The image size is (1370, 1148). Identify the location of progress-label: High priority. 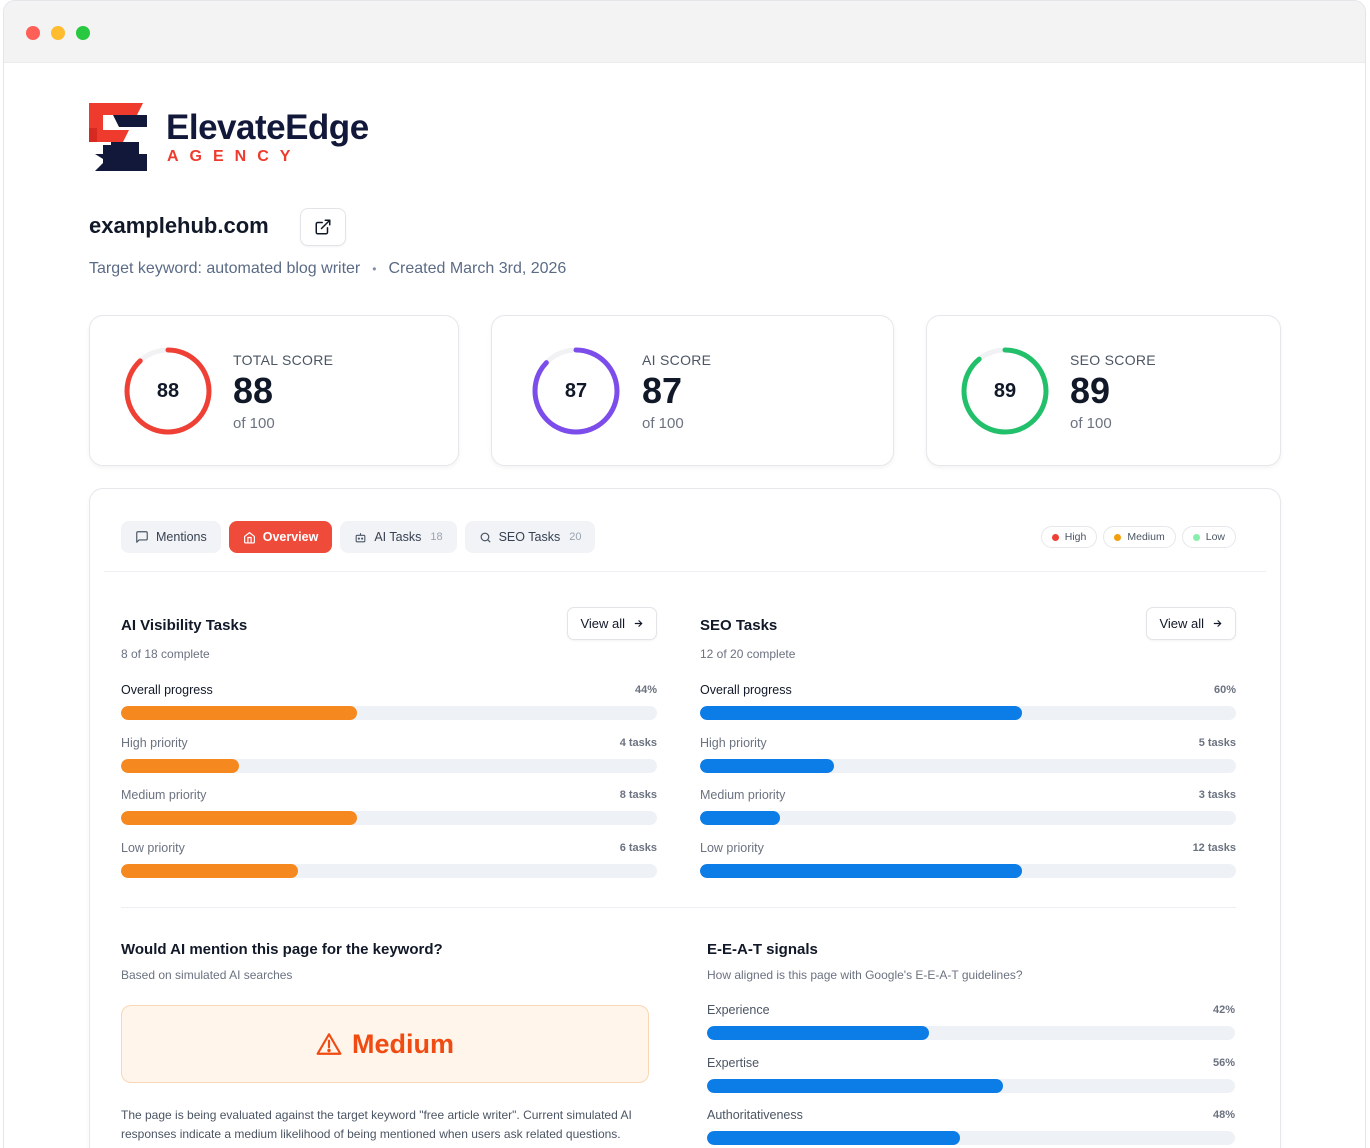
(154, 743).